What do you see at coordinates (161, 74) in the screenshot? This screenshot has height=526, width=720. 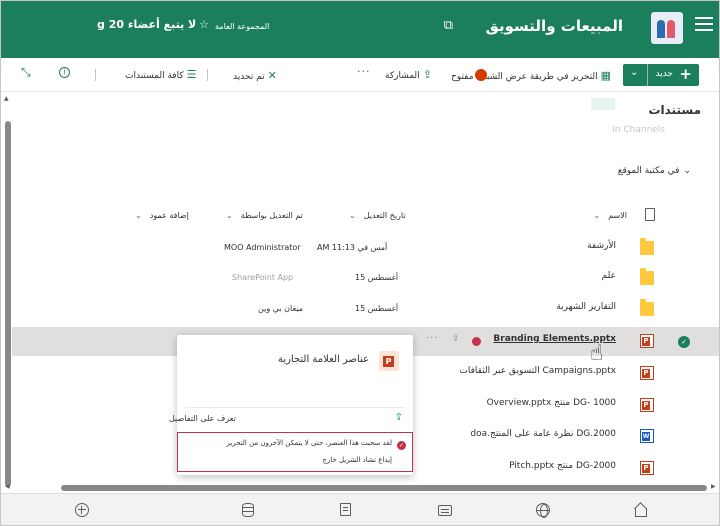 I see `view-selector: ☰كافة المستندات` at bounding box center [161, 74].